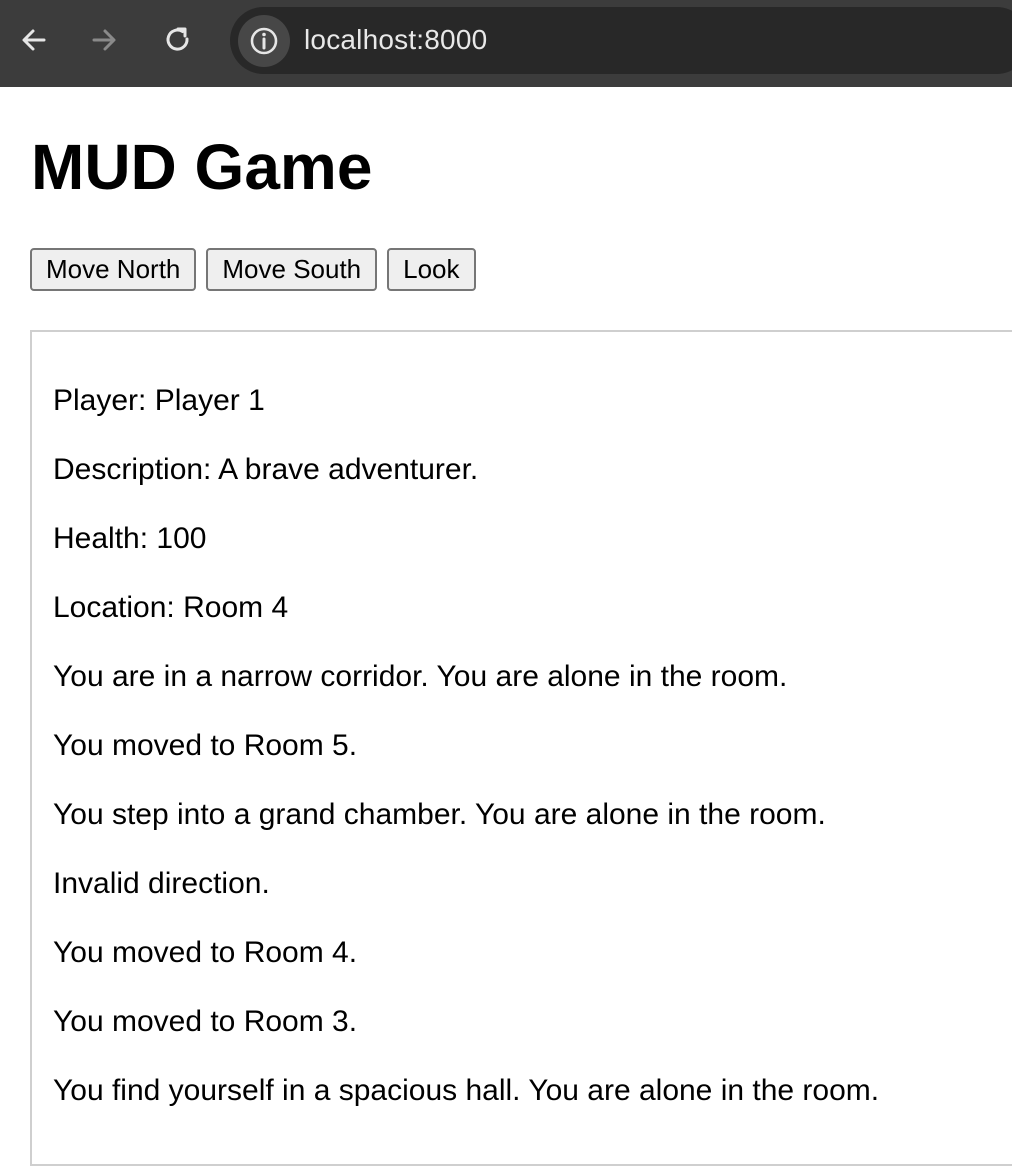  What do you see at coordinates (431, 269) in the screenshot?
I see `look-button: Look` at bounding box center [431, 269].